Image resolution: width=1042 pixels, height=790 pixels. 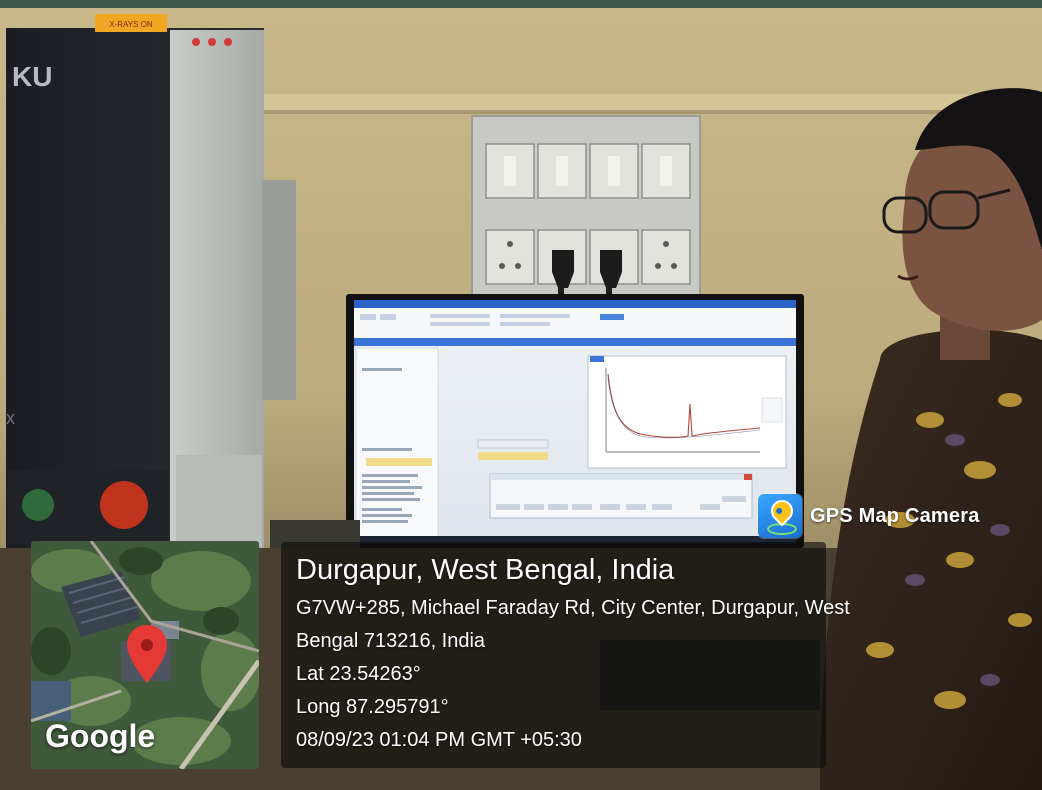 I want to click on map-pin-camera-icon, so click(x=780, y=516).